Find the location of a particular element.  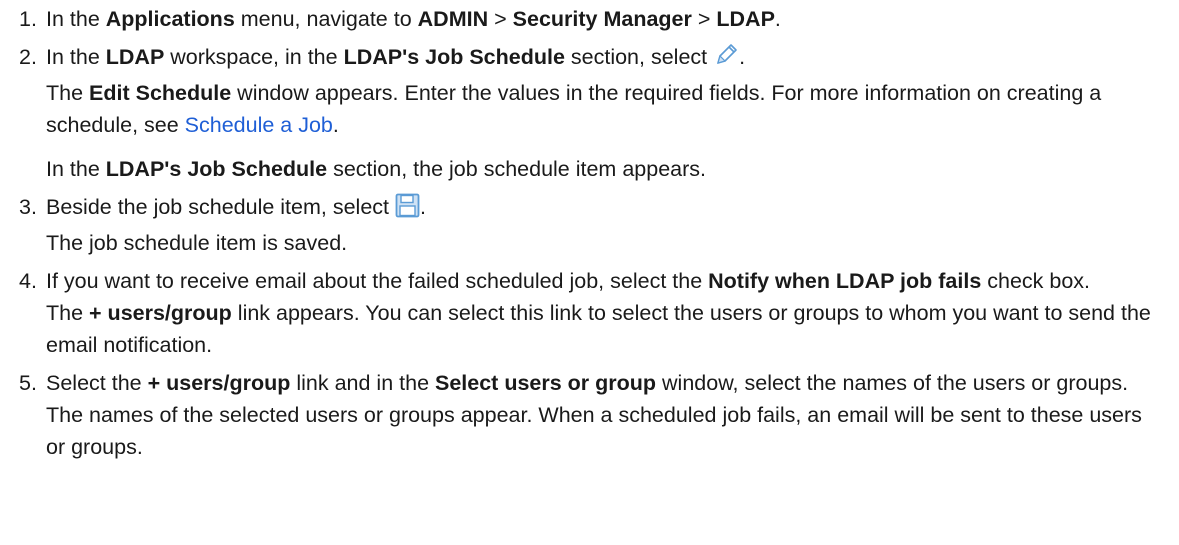

admin-label: ADMIN is located at coordinates (453, 19).